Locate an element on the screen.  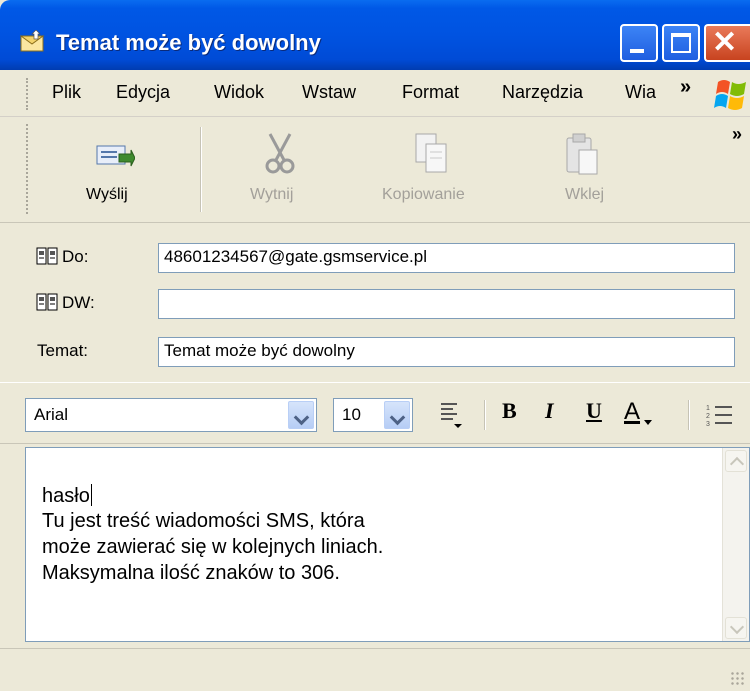
minimize-button is located at coordinates (639, 43).